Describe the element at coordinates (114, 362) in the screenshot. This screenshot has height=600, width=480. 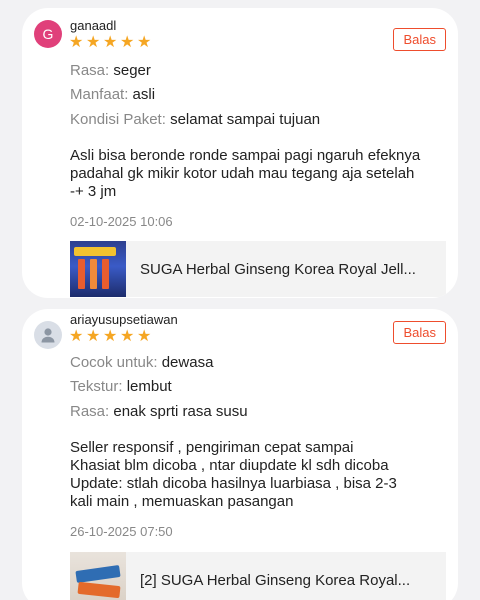
I see `attribute-key: Cocok untuk:` at that location.